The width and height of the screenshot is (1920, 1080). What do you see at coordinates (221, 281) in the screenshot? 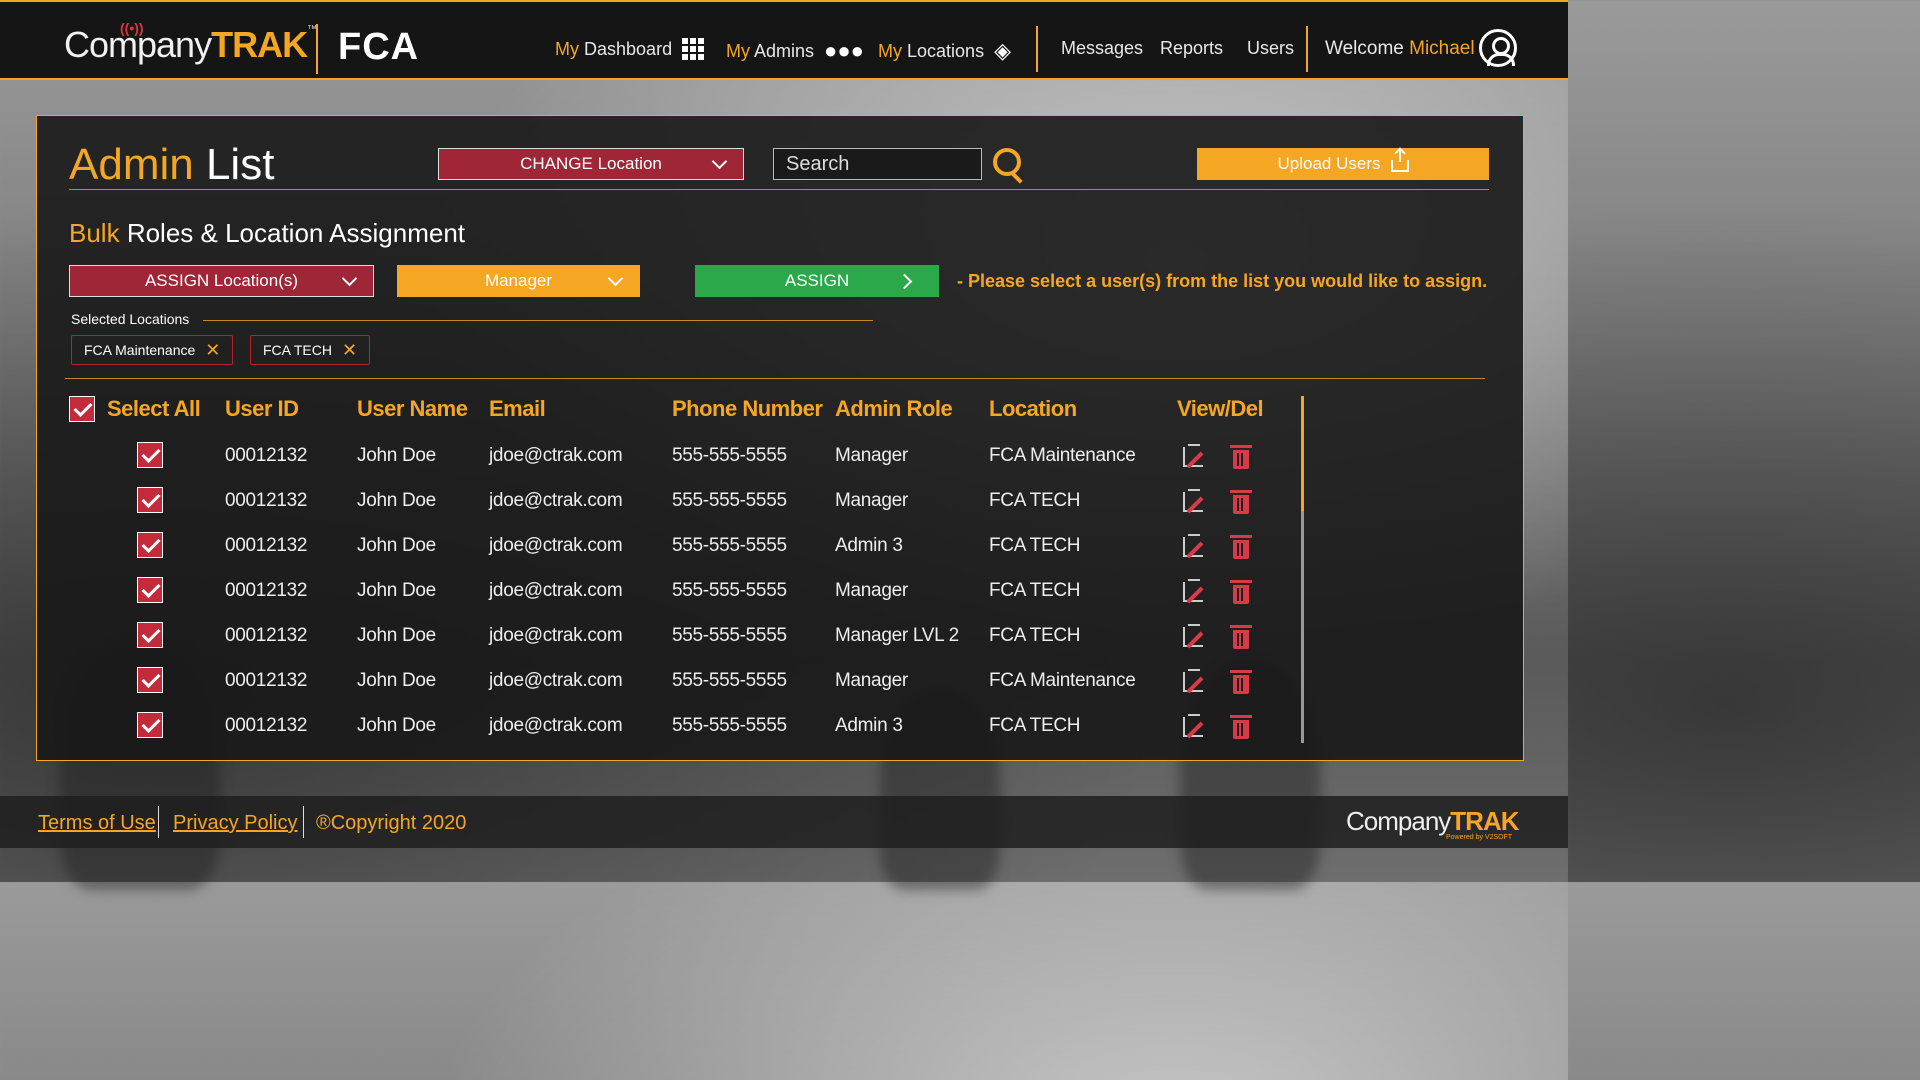
I see `assign-locations-dropdown: ASSIGN Location(s)` at bounding box center [221, 281].